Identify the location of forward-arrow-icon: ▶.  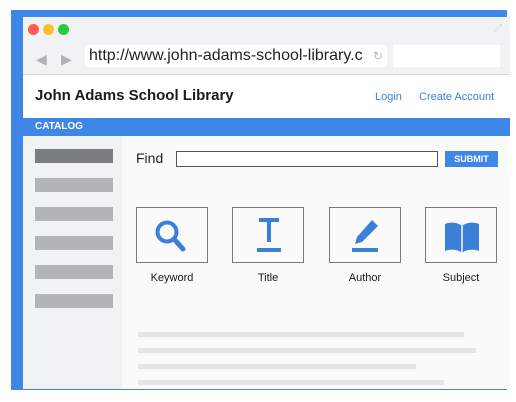
(66, 59).